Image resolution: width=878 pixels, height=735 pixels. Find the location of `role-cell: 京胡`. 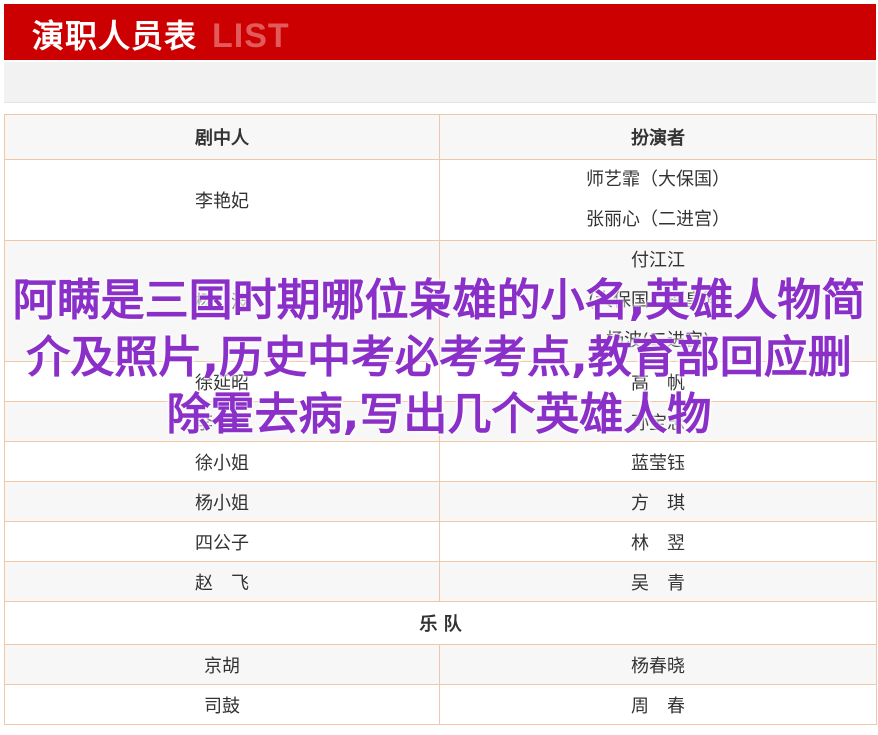

role-cell: 京胡 is located at coordinates (222, 664).